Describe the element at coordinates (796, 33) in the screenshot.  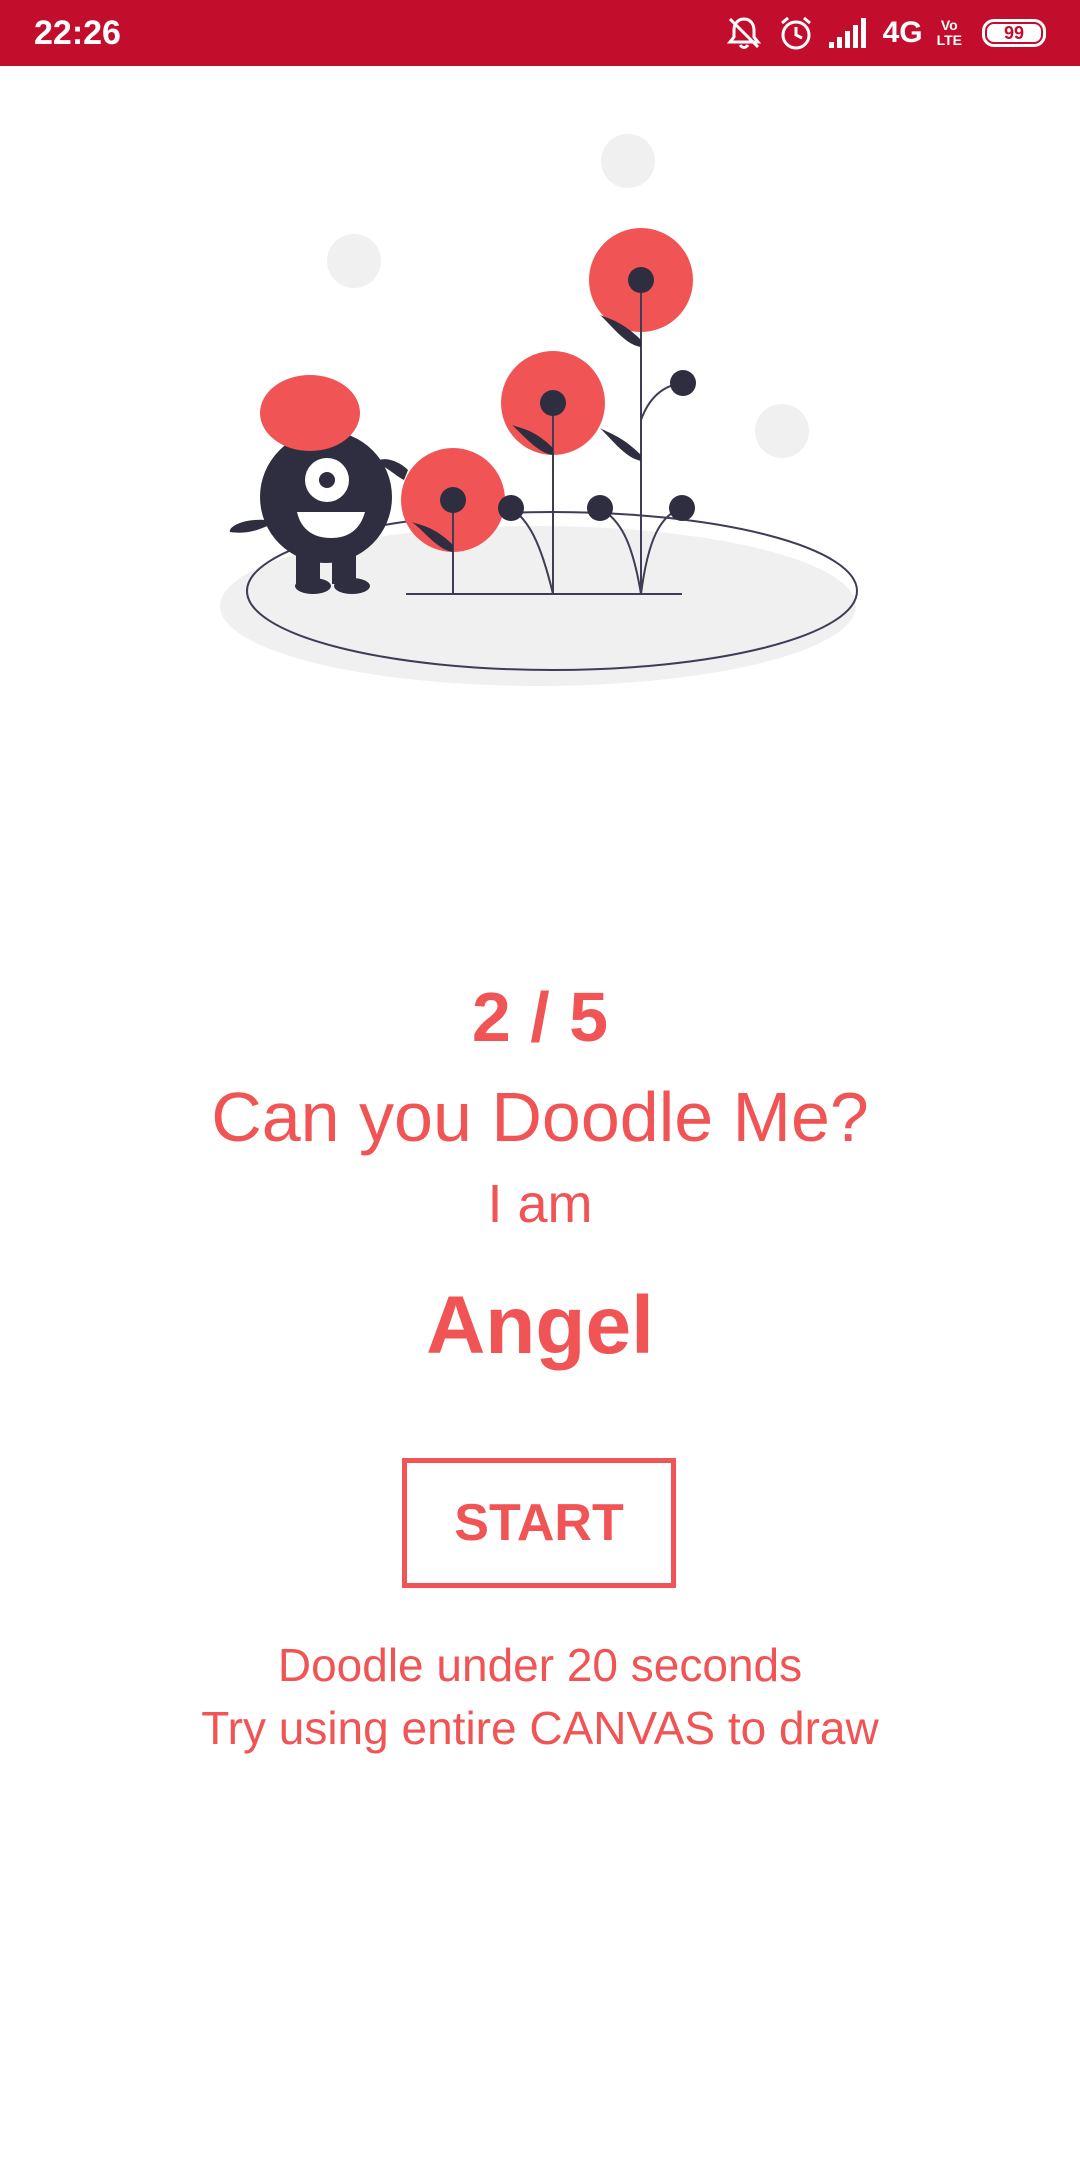
I see `alarm-icon` at that location.